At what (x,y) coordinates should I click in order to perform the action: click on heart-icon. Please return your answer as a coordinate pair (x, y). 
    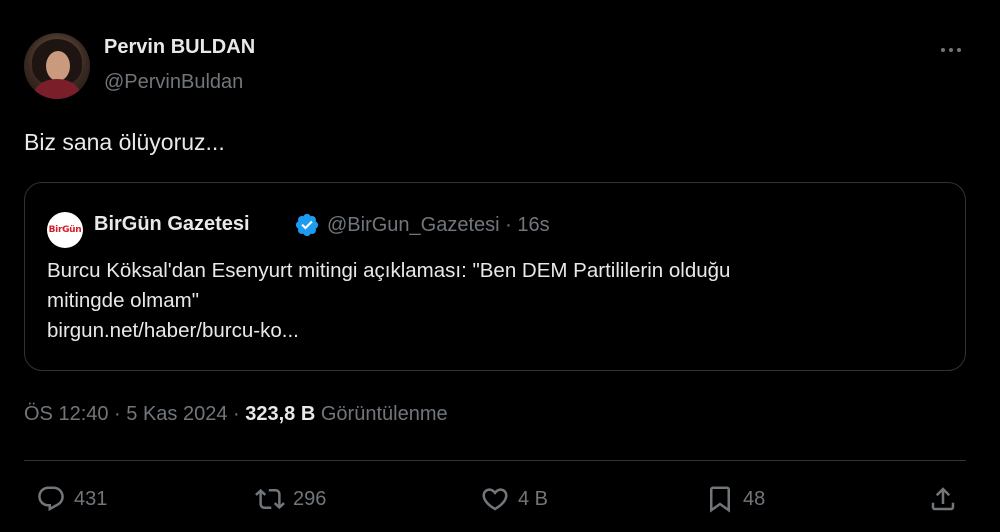
    Looking at the image, I should click on (495, 499).